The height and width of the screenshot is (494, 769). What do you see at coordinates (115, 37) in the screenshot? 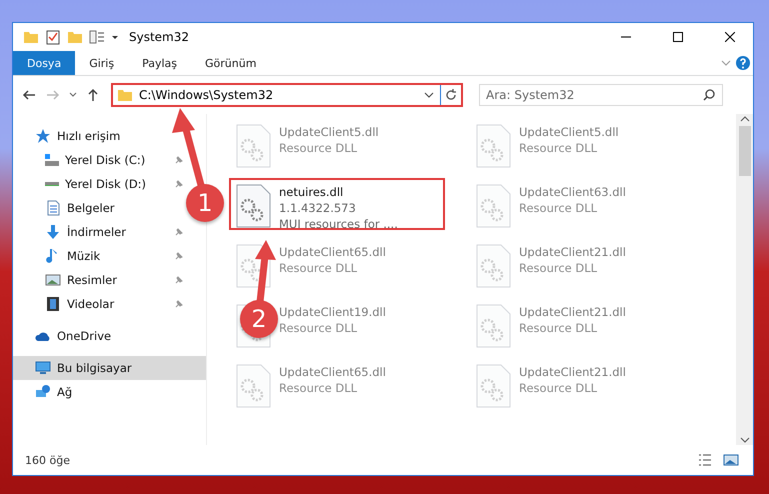
I see `caret-icon` at bounding box center [115, 37].